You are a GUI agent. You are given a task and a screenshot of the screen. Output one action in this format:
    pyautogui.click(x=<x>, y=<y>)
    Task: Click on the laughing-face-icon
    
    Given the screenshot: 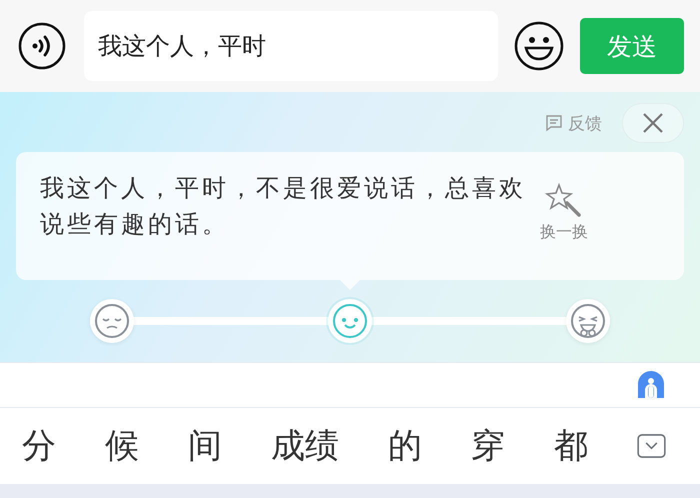 What is the action you would take?
    pyautogui.click(x=588, y=321)
    